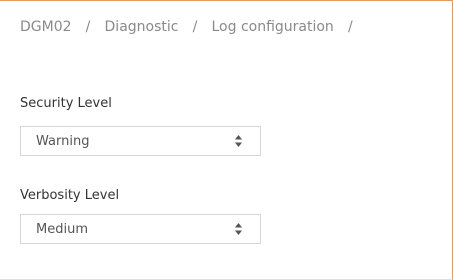 The width and height of the screenshot is (453, 280). I want to click on breadcrumb: DGM02 / Diagnostic / Log configuration /, so click(193, 27).